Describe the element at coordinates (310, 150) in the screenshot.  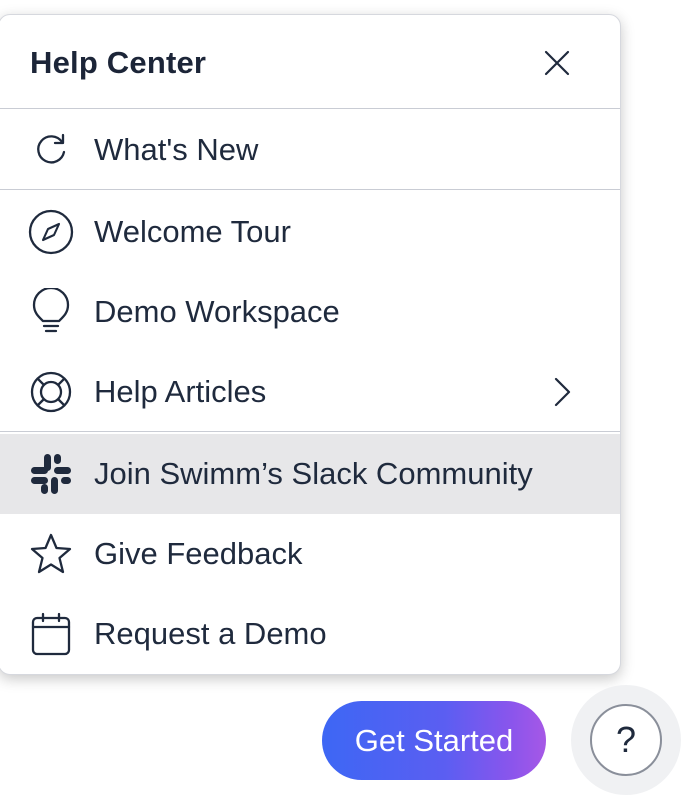
I see `menu-item-whats-new: What's New` at that location.